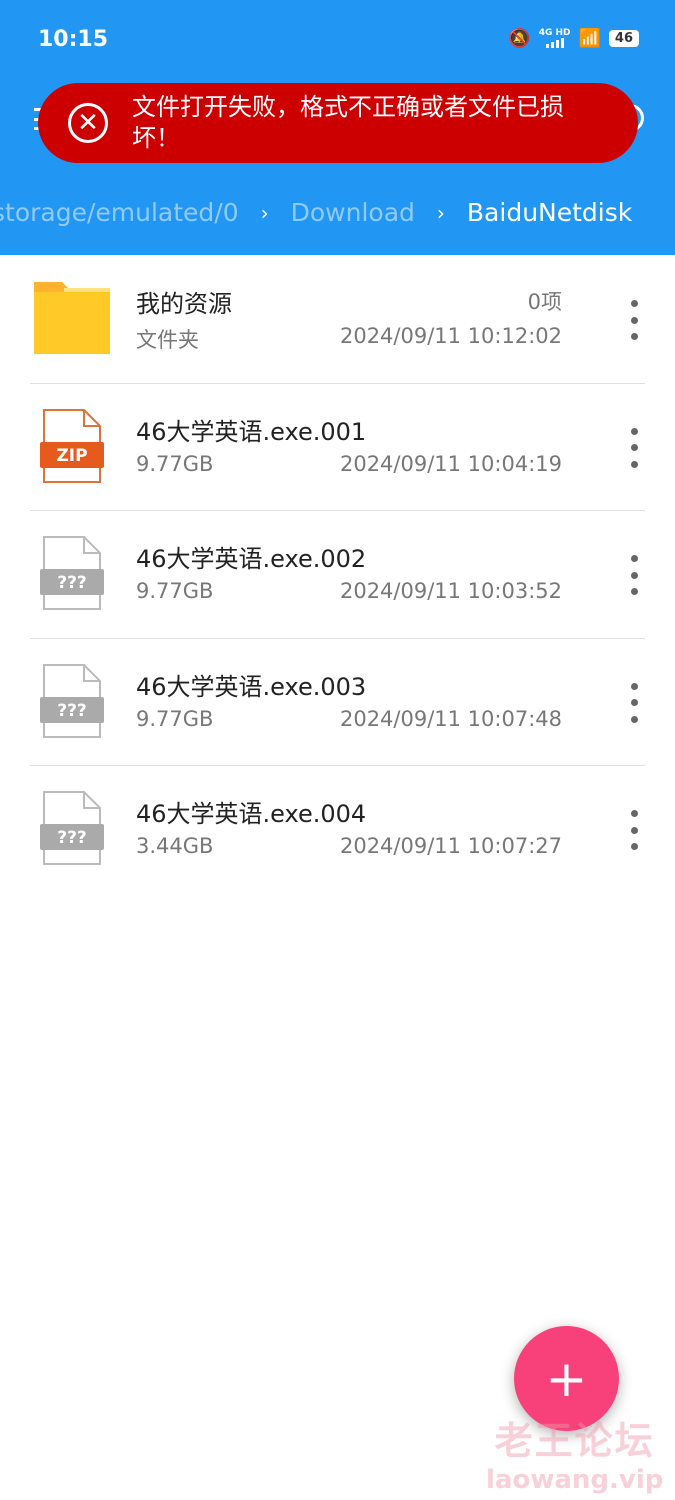 This screenshot has width=675, height=1500. I want to click on breadcrumb-current: BaiduNetdisk, so click(549, 212).